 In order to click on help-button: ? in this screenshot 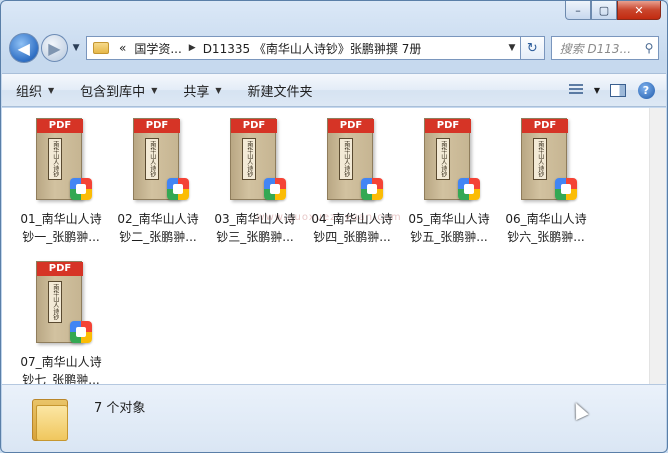, I will do `click(646, 90)`.